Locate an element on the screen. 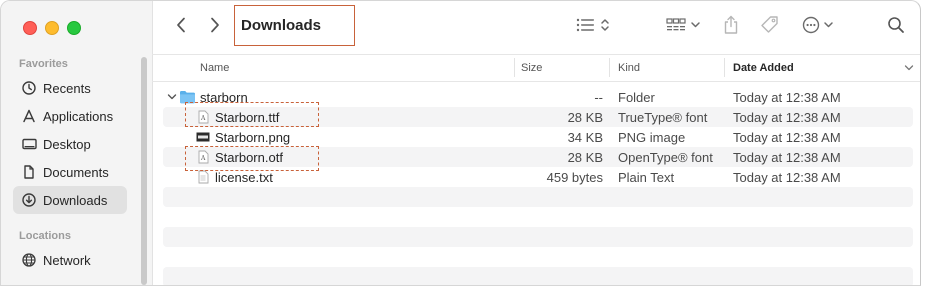 The height and width of the screenshot is (286, 930). group-icon is located at coordinates (684, 27).